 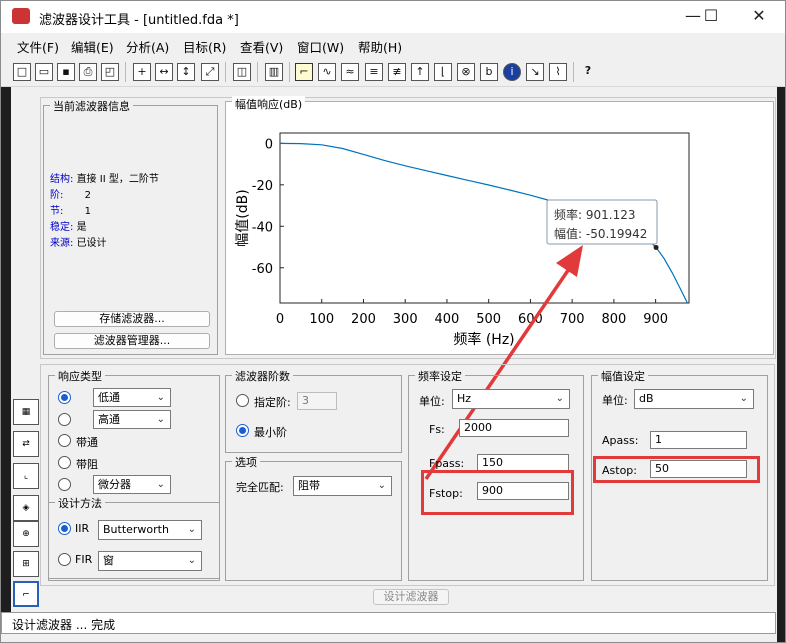 I want to click on zoom-in-icon: +, so click(x=142, y=72).